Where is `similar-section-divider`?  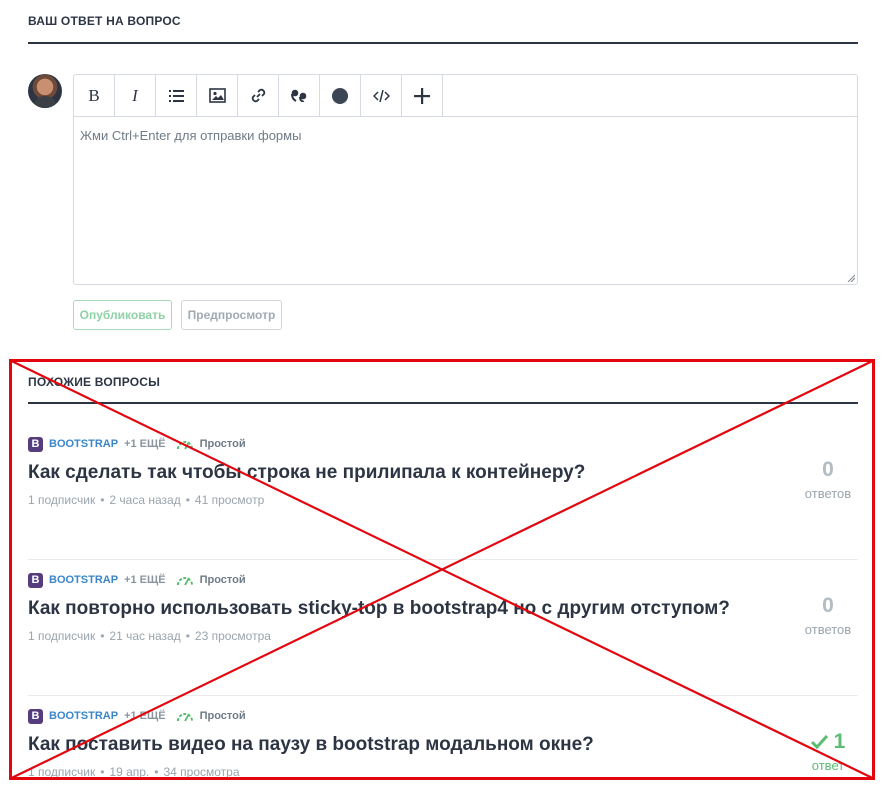 similar-section-divider is located at coordinates (443, 403).